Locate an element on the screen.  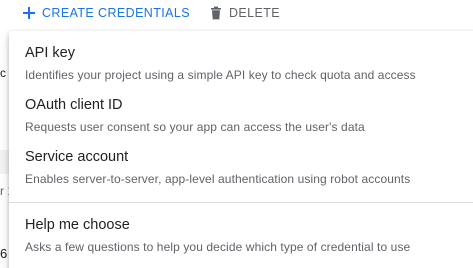
trash-icon is located at coordinates (216, 13).